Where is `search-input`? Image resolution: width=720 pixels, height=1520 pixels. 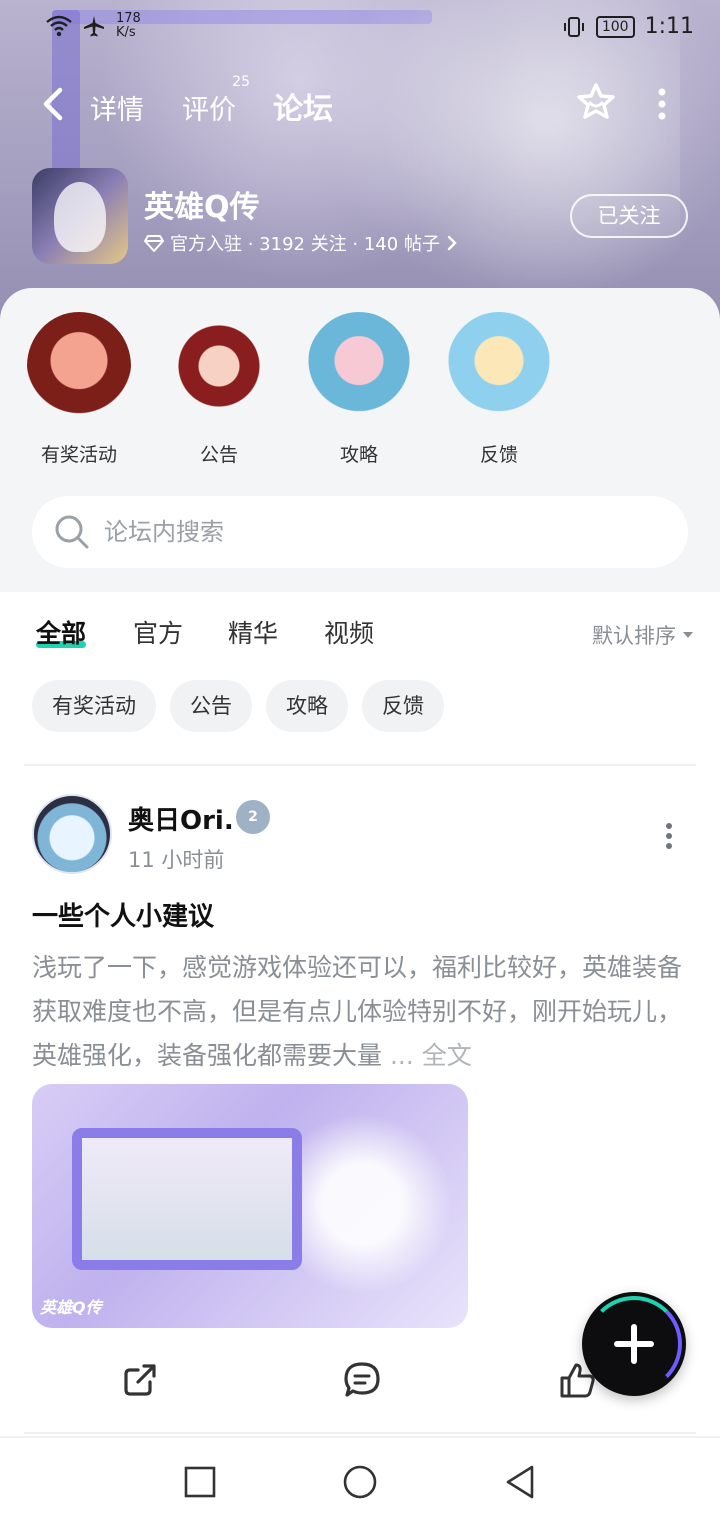 search-input is located at coordinates (384, 532).